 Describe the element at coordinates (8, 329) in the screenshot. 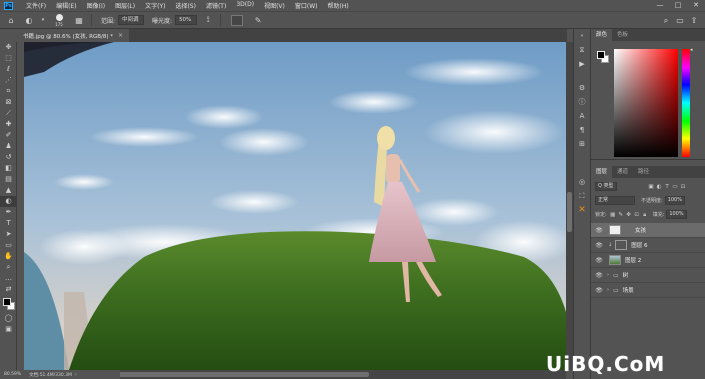

I see `screen-mode-icon: ▣` at that location.